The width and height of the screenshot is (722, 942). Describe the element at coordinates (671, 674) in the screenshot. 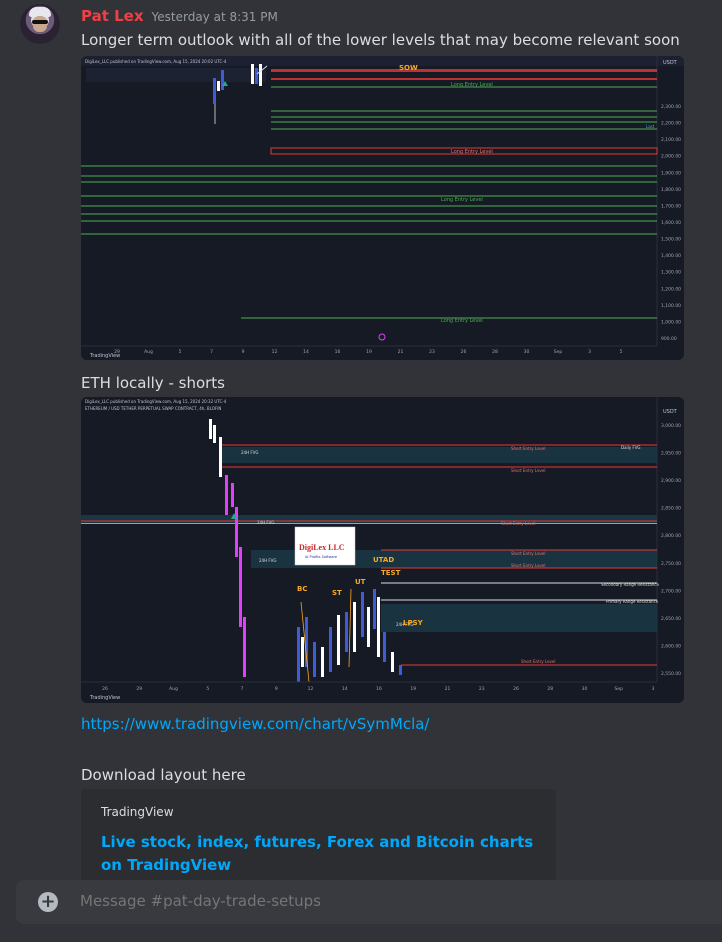

I see `chart2-price-tick: 2,550.00` at that location.